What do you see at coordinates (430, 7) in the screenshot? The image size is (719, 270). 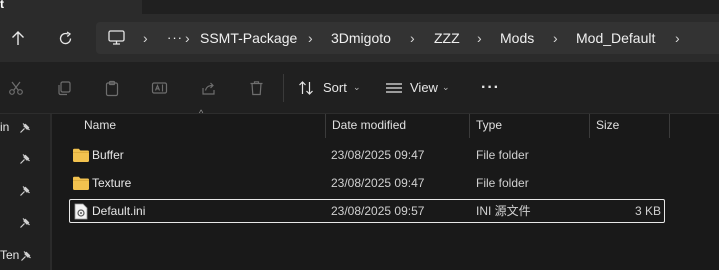 I see `tab-strip` at bounding box center [430, 7].